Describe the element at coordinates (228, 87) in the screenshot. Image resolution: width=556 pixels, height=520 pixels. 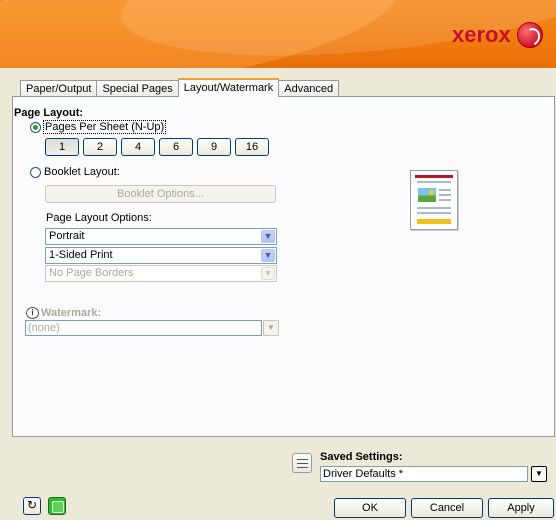
I see `tab-layout-watermark: Layout/Watermark` at that location.